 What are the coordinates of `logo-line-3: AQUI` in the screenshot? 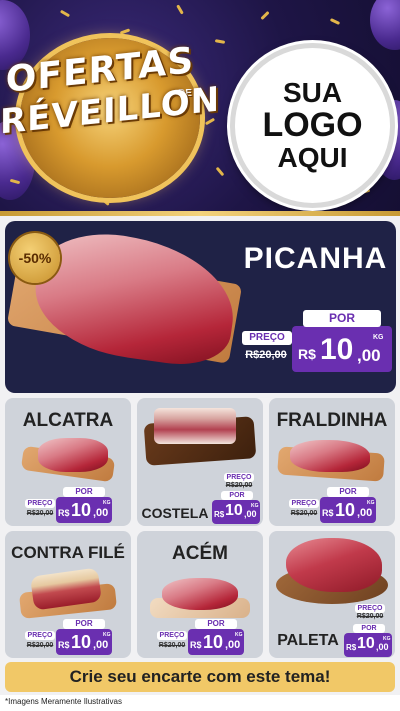 It's located at (312, 158).